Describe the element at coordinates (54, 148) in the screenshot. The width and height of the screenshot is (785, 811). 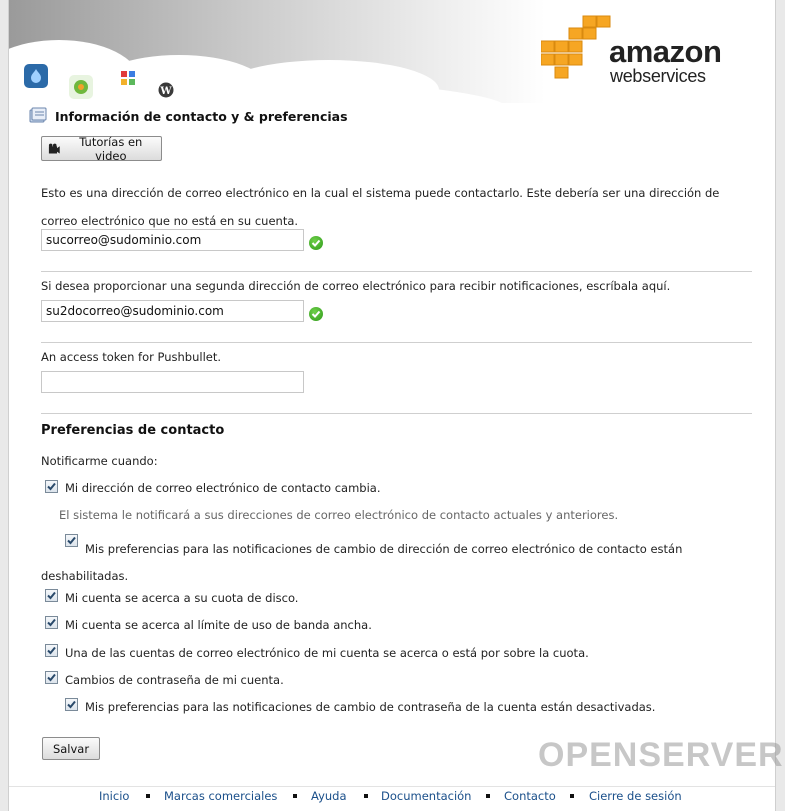
I see `video-camera-icon` at that location.